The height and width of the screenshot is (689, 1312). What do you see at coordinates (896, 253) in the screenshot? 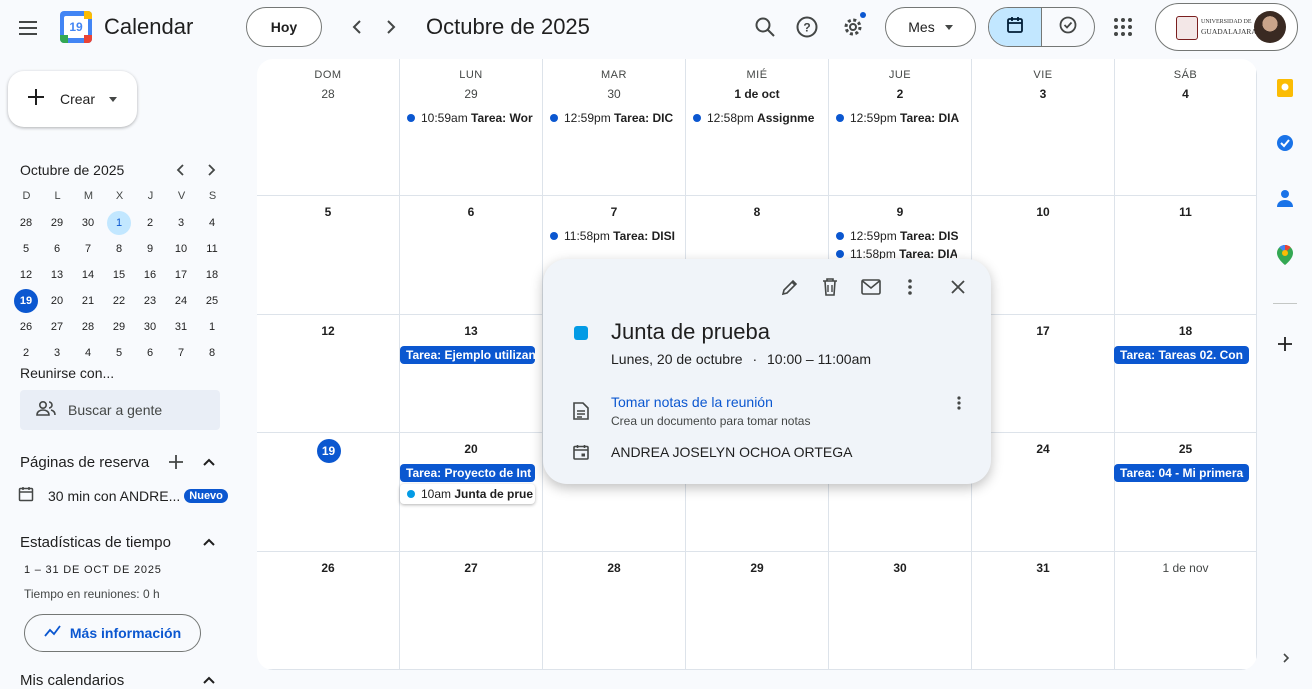
I see `event-item: 11:58pm Tarea: DIAI` at bounding box center [896, 253].